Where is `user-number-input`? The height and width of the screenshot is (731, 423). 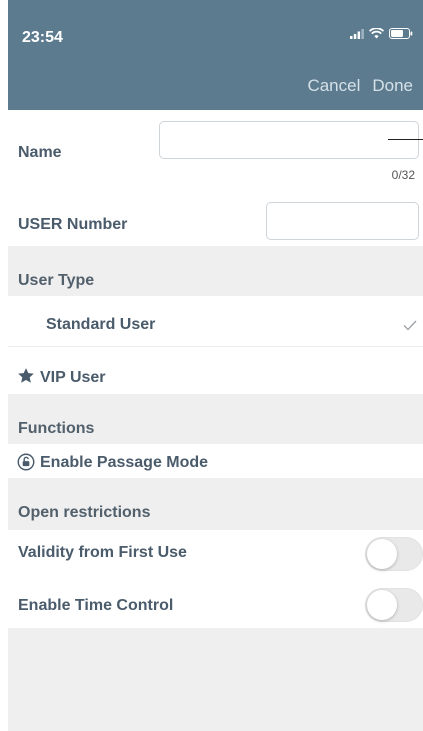 user-number-input is located at coordinates (342, 221).